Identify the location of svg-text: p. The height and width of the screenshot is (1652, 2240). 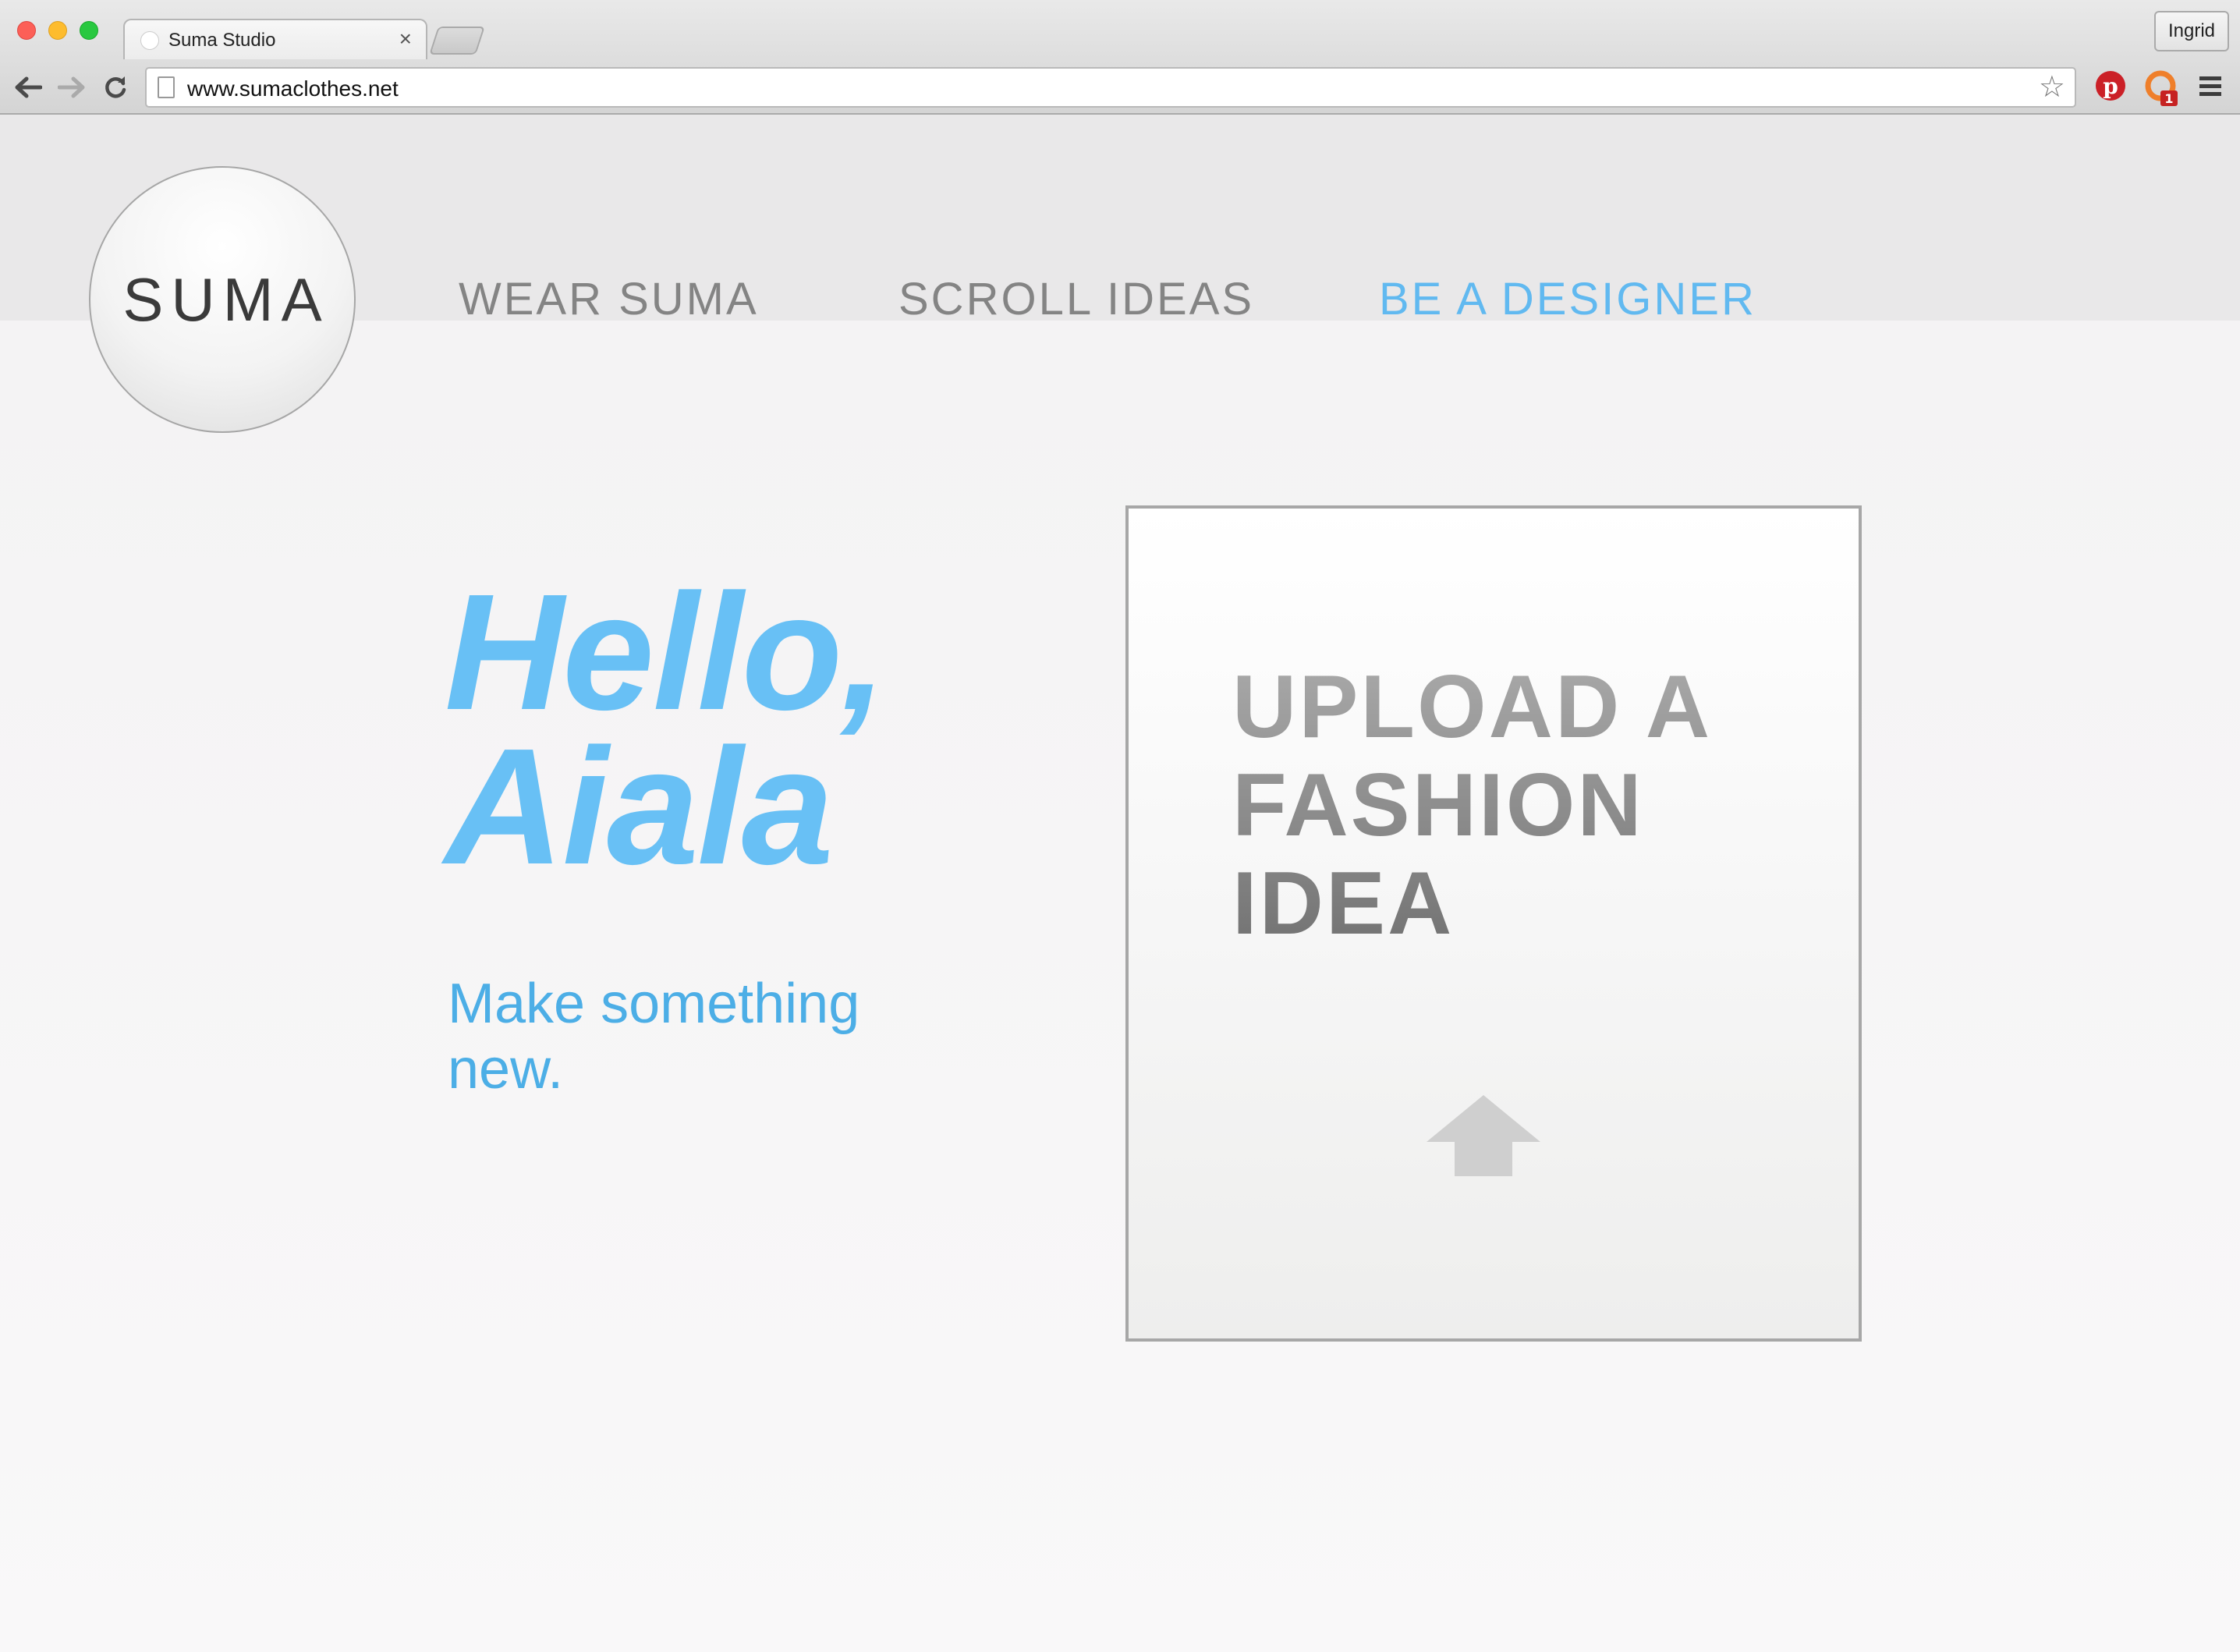
(2110, 86).